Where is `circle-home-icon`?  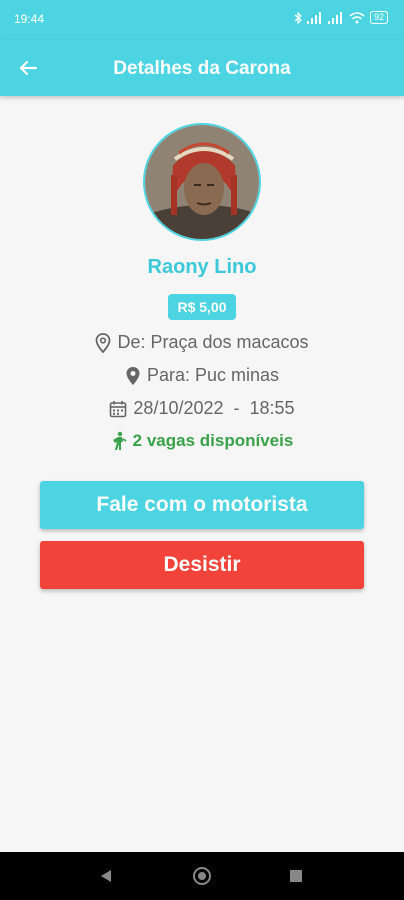
circle-home-icon is located at coordinates (202, 876).